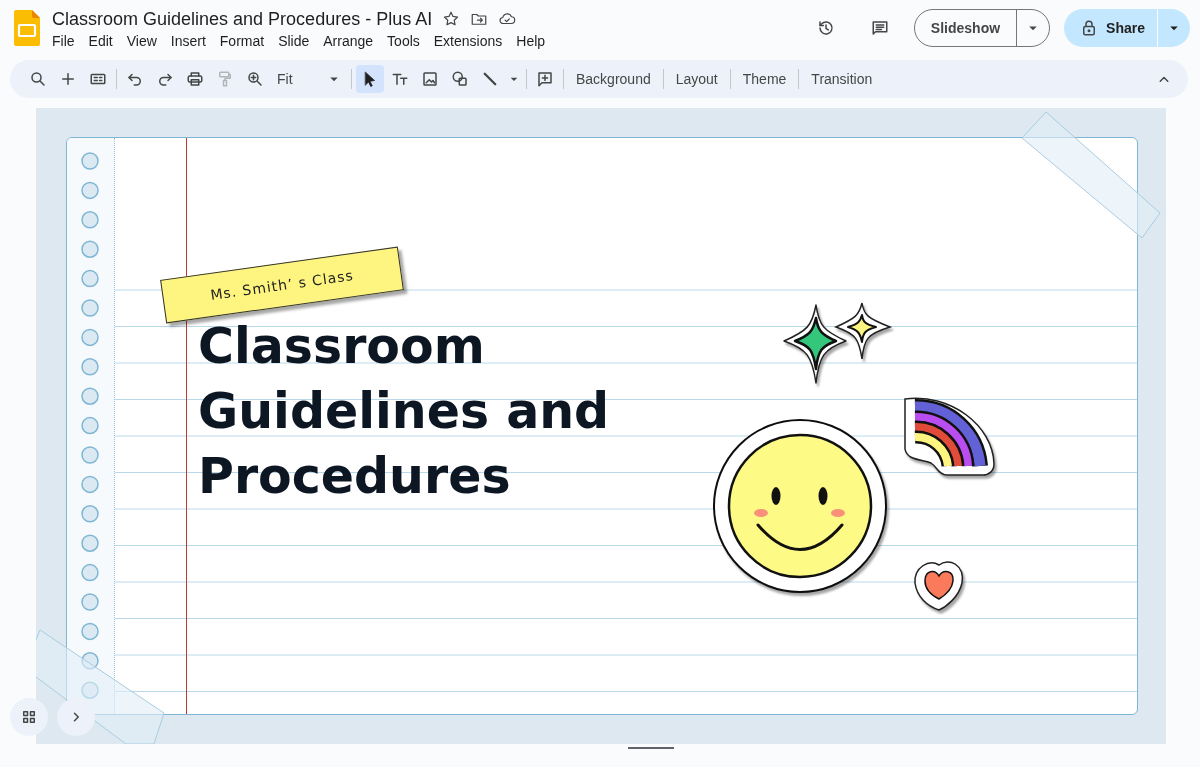 This screenshot has height=767, width=1200. Describe the element at coordinates (294, 40) in the screenshot. I see `menu-item: Slide` at that location.